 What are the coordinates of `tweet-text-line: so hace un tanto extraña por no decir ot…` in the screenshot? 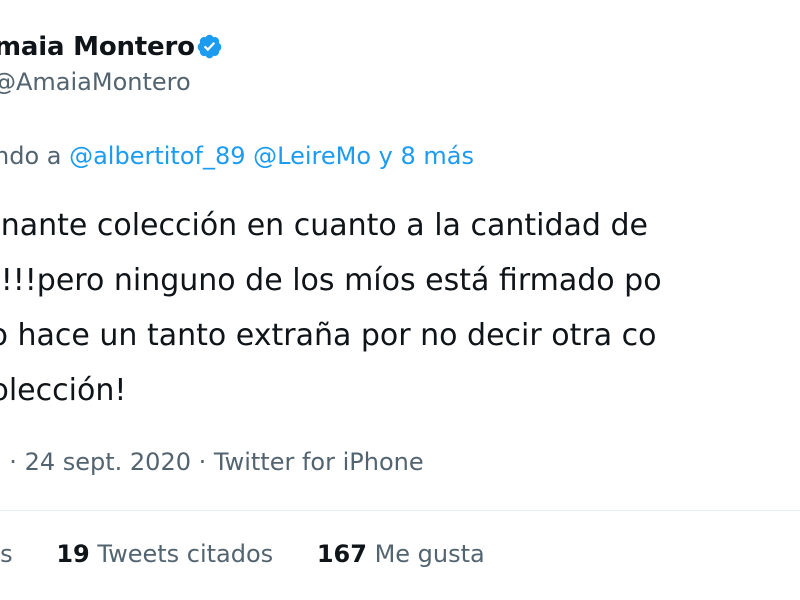 It's located at (328, 335).